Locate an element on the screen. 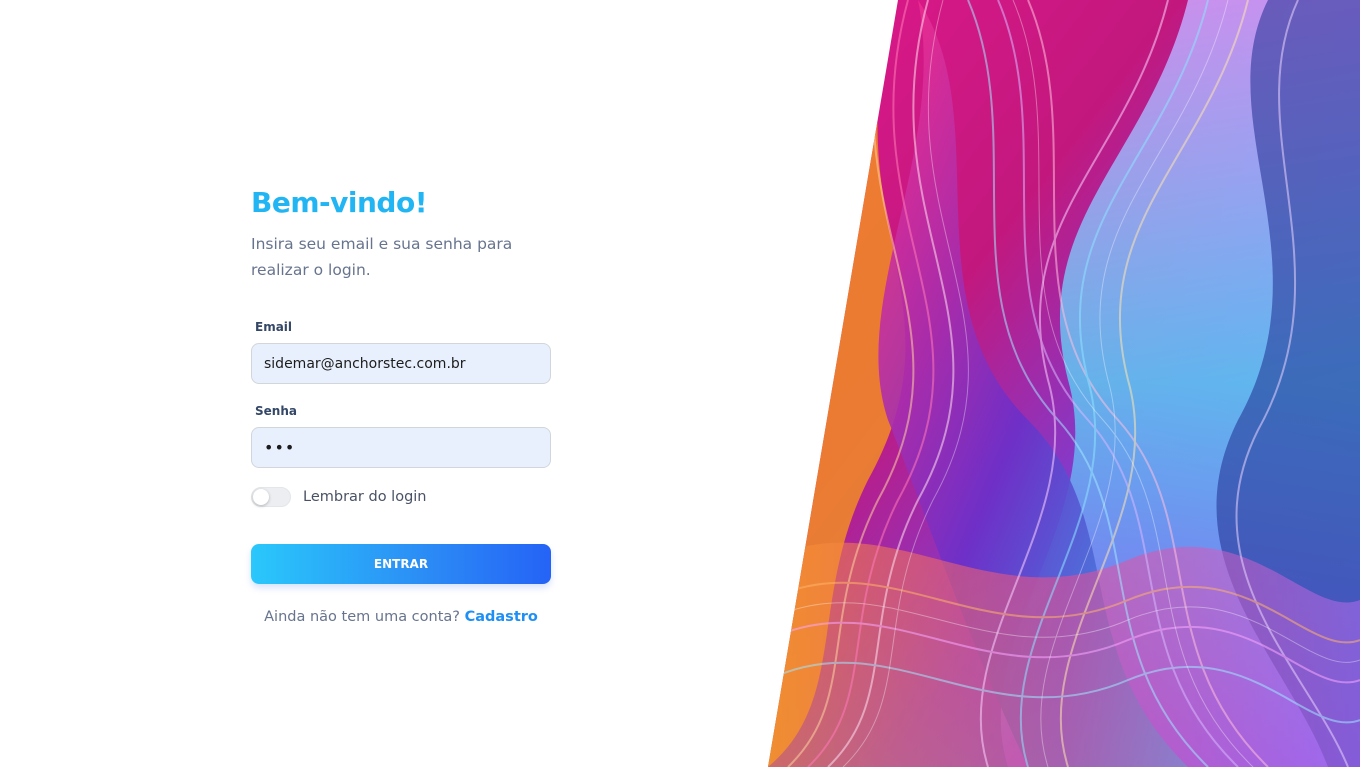 The image size is (1360, 767). email-field is located at coordinates (401, 363).